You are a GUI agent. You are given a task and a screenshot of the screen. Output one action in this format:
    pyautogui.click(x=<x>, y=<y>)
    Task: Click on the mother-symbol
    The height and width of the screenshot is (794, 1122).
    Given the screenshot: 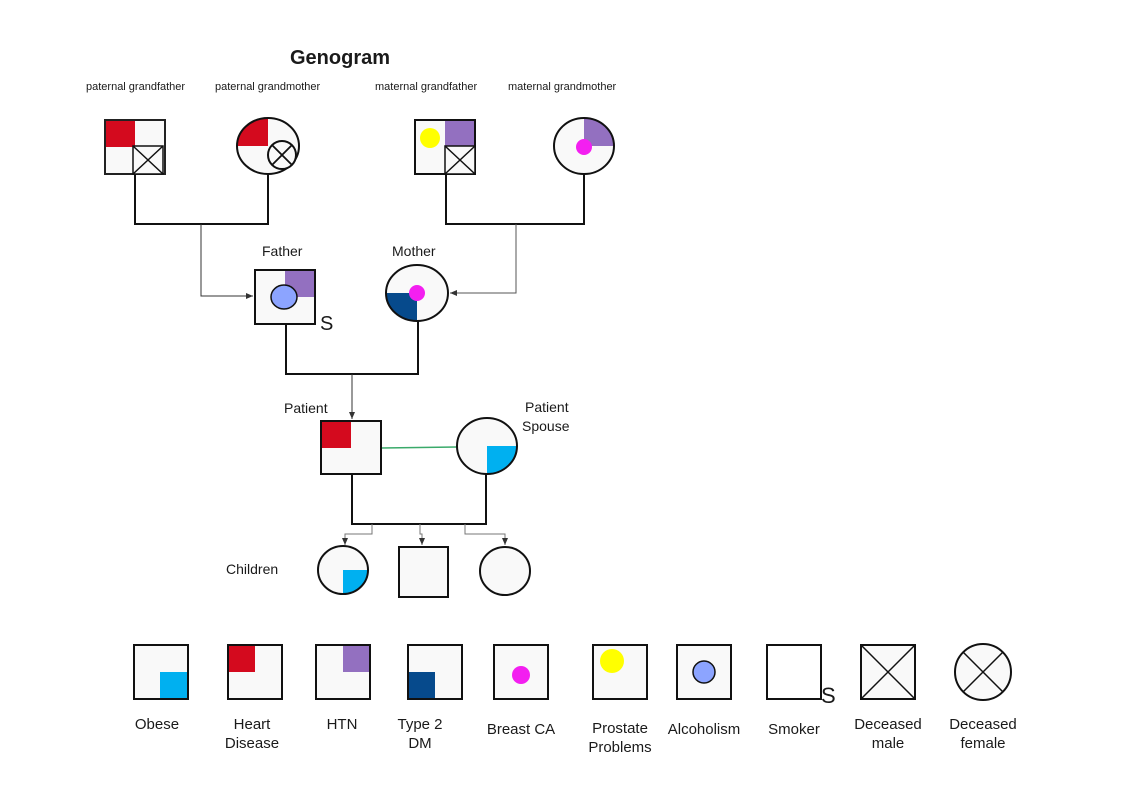 What is the action you would take?
    pyautogui.click(x=417, y=293)
    